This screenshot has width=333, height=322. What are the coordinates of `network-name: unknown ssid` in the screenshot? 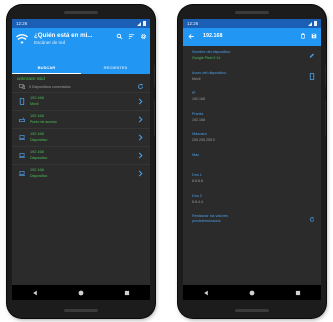 It's located at (31, 78).